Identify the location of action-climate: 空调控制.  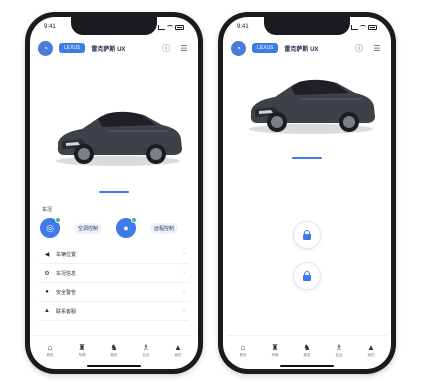
(88, 228).